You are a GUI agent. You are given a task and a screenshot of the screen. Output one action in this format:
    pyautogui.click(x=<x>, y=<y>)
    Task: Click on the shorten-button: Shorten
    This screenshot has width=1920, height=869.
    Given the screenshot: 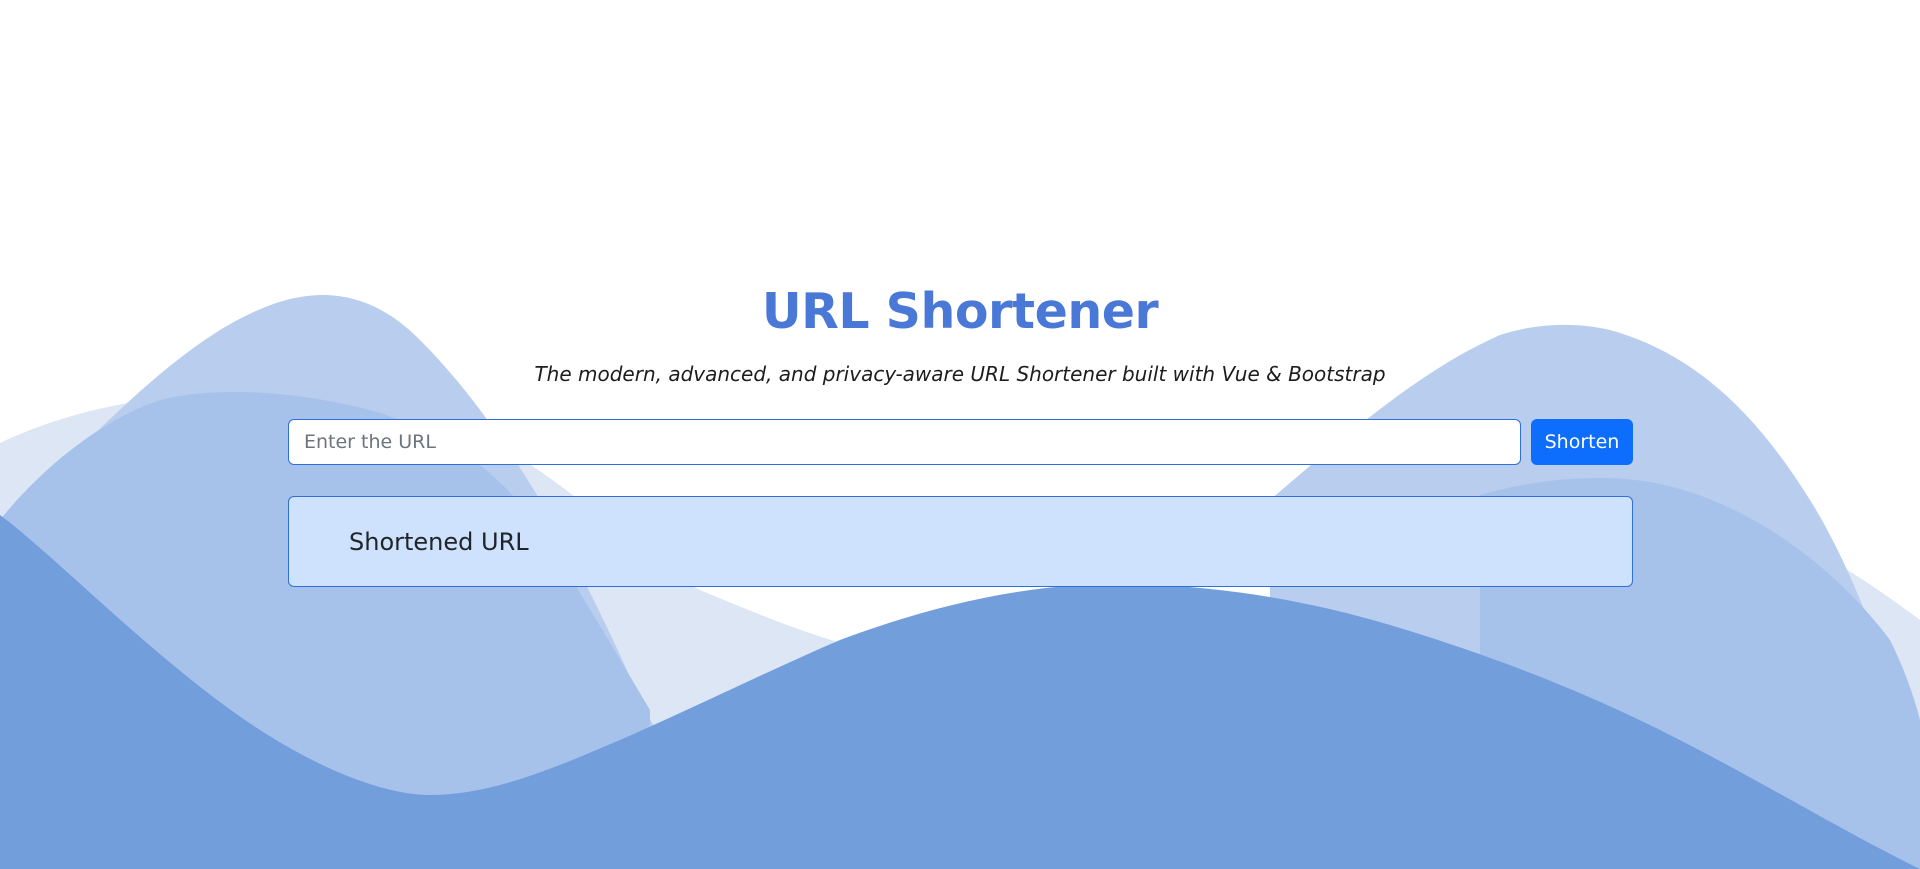 What is the action you would take?
    pyautogui.click(x=1582, y=442)
    